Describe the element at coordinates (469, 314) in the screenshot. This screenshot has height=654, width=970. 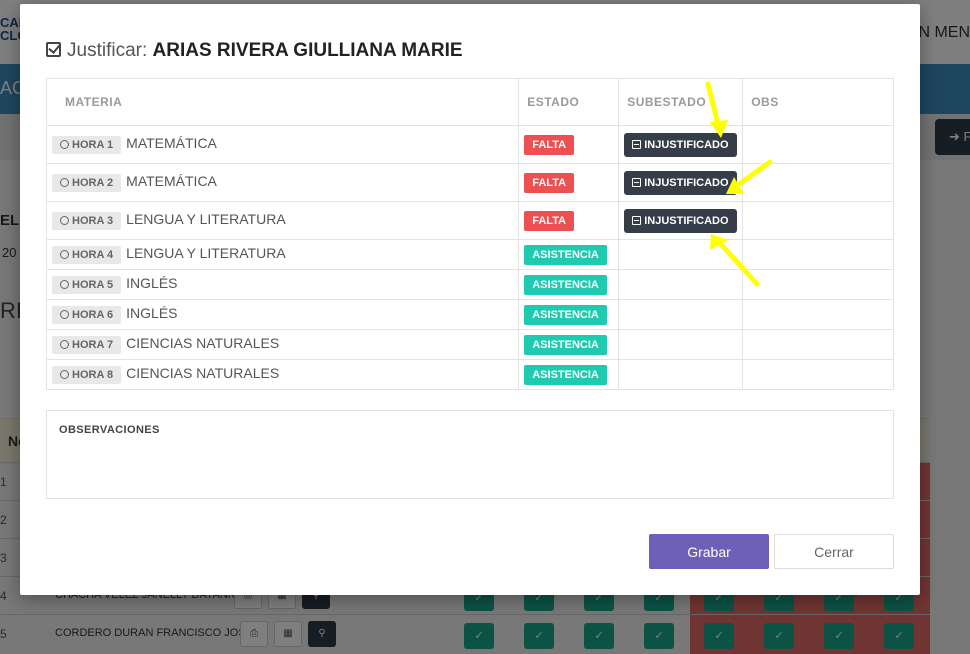
I see `table-row: HORA 6 INGLÉS ASISTENCIA` at that location.